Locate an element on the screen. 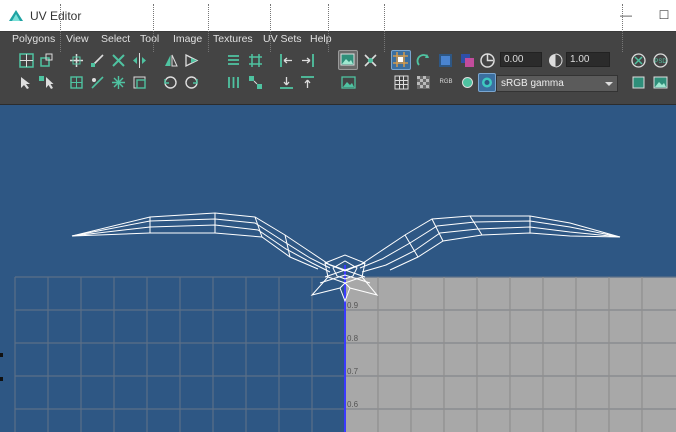 Image resolution: width=676 pixels, height=432 pixels. display-image-icon is located at coordinates (348, 82).